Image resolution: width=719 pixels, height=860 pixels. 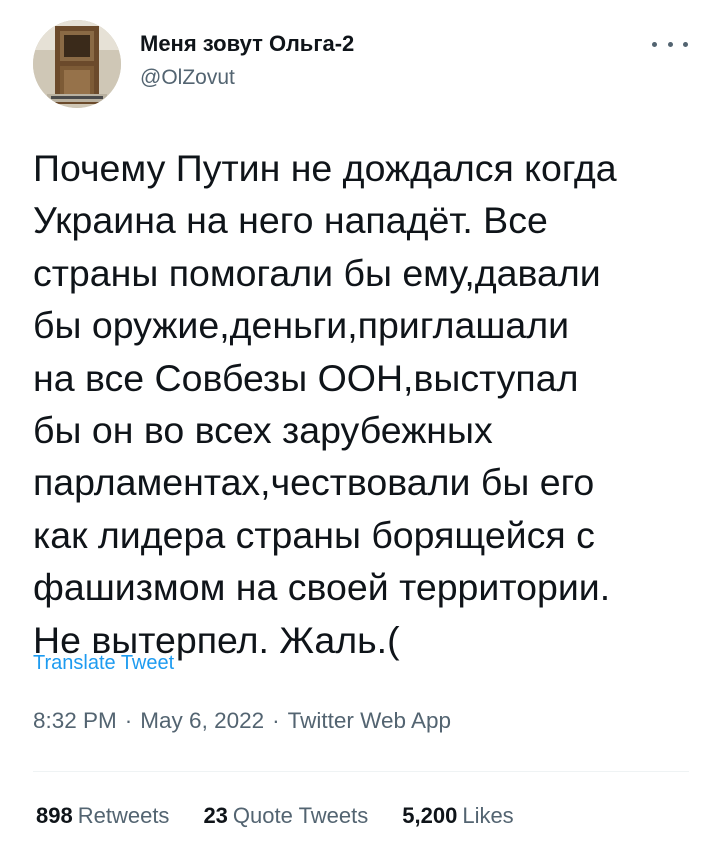 What do you see at coordinates (75, 720) in the screenshot?
I see `tweet-time: 8:32 PM` at bounding box center [75, 720].